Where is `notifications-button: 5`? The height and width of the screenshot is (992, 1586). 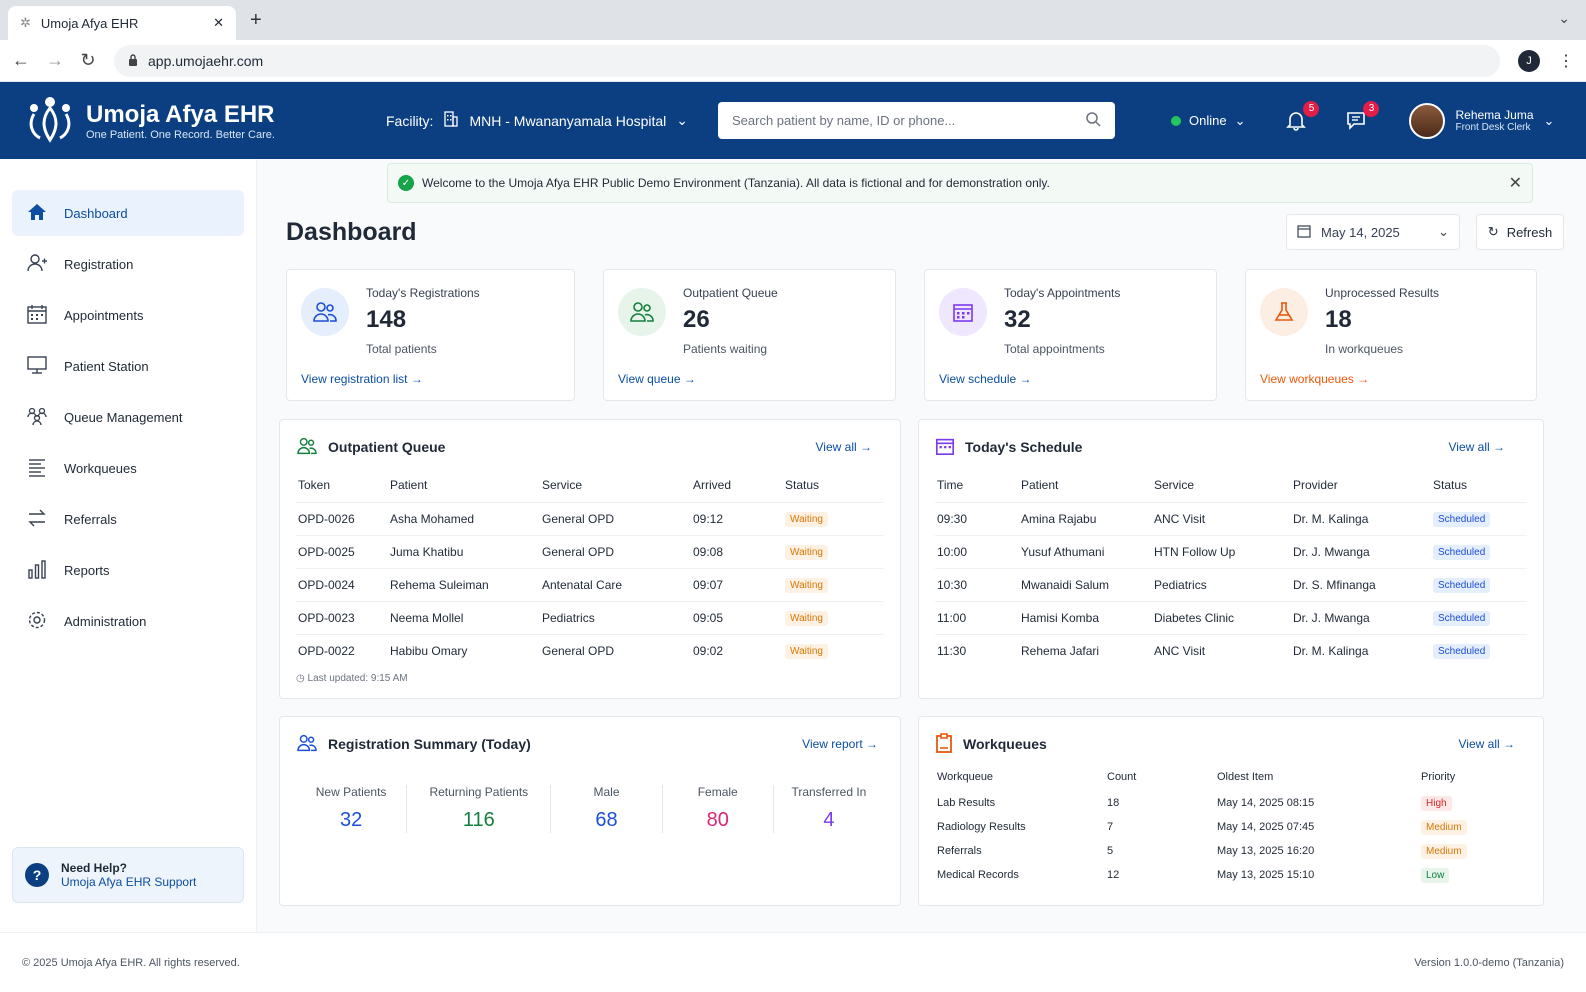 notifications-button: 5 is located at coordinates (1302, 116).